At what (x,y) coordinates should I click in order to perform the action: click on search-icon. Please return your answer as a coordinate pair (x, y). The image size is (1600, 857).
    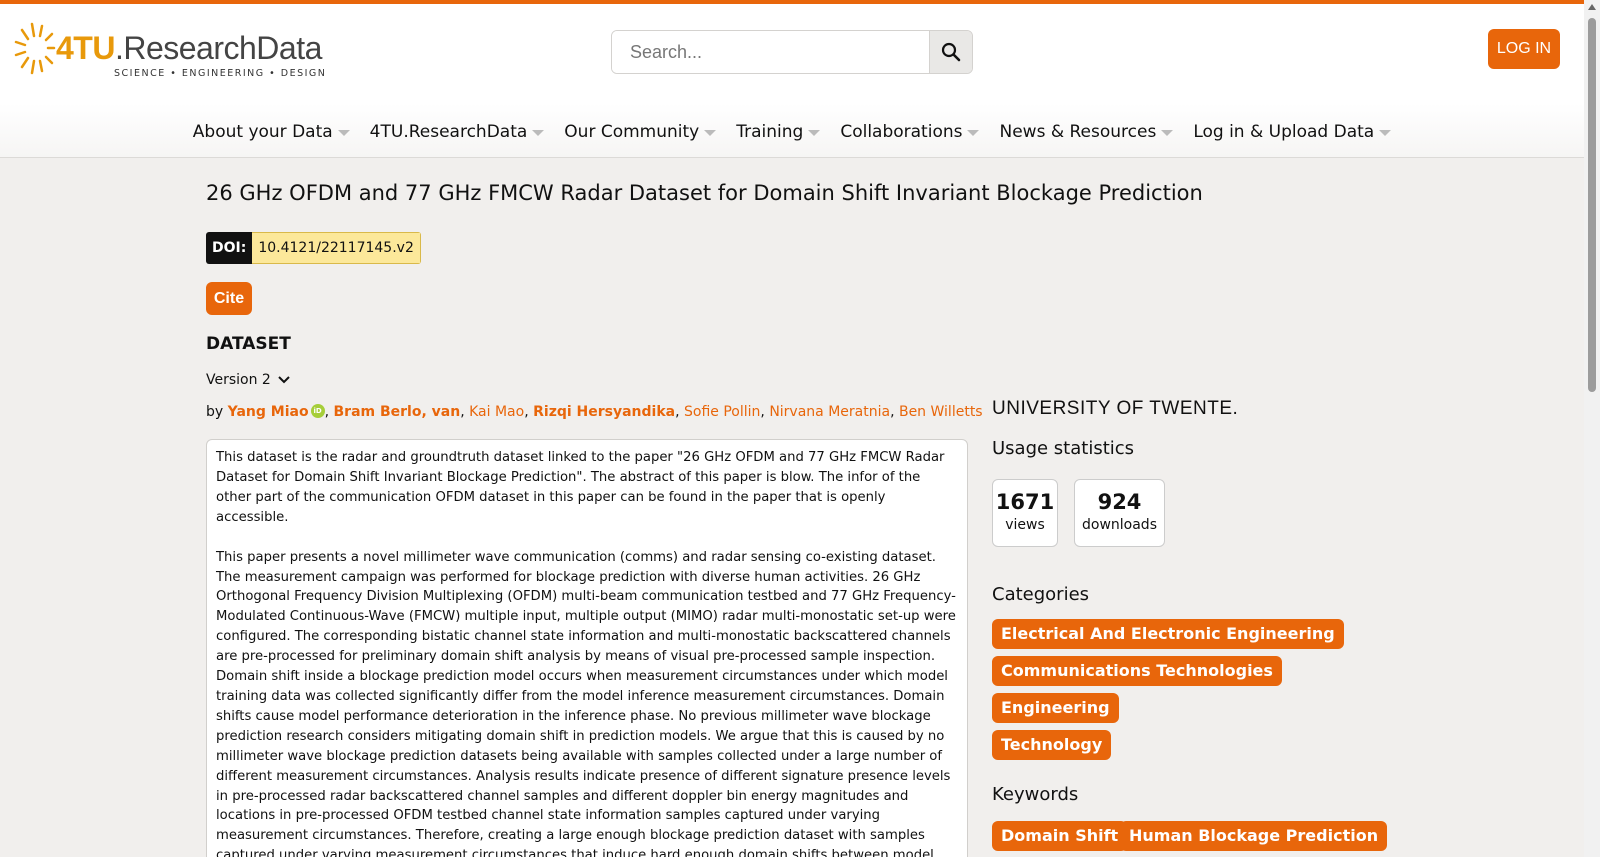
    Looking at the image, I should click on (951, 52).